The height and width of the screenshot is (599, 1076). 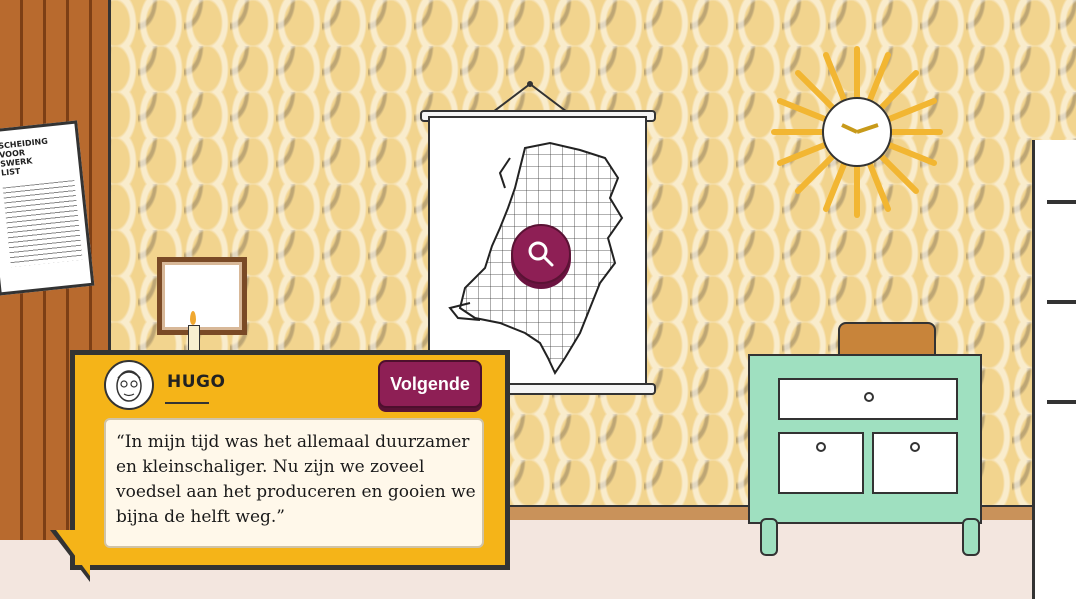 I want to click on sunburst-clock, so click(x=857, y=132).